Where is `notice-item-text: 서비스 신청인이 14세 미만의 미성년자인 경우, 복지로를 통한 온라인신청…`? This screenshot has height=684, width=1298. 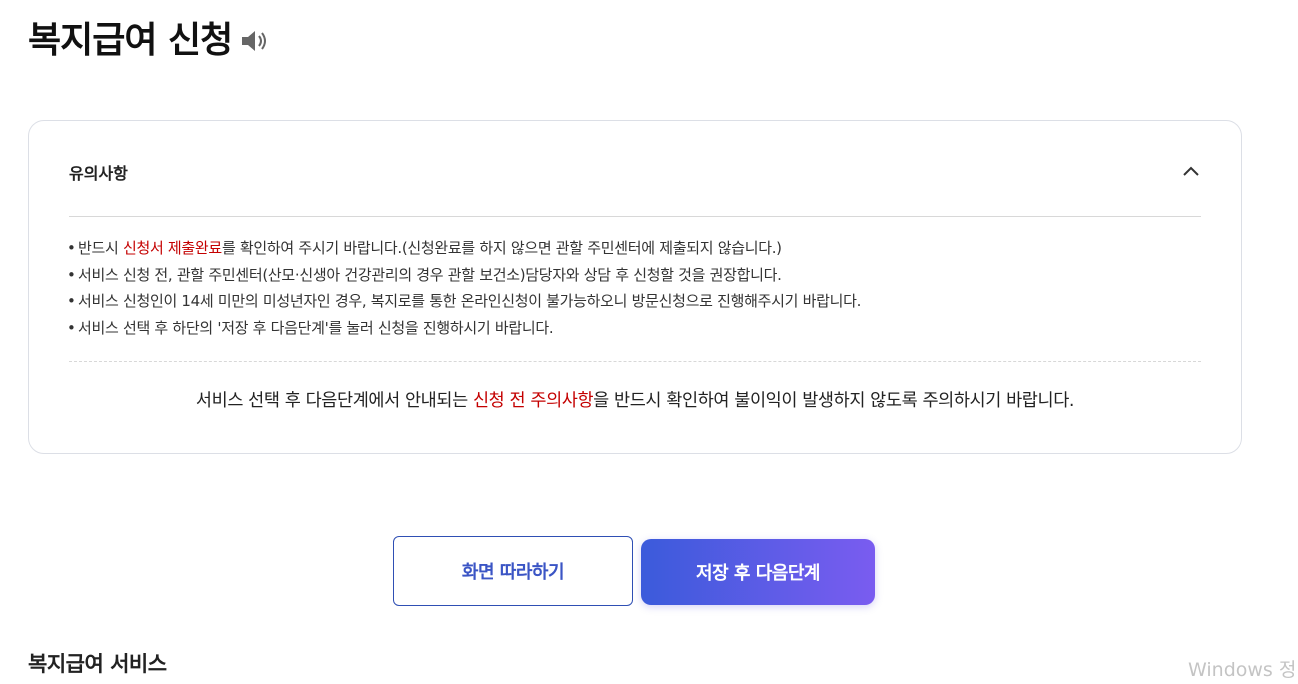 notice-item-text: 서비스 신청인이 14세 미만의 미성년자인 경우, 복지로를 통한 온라인신청… is located at coordinates (470, 301).